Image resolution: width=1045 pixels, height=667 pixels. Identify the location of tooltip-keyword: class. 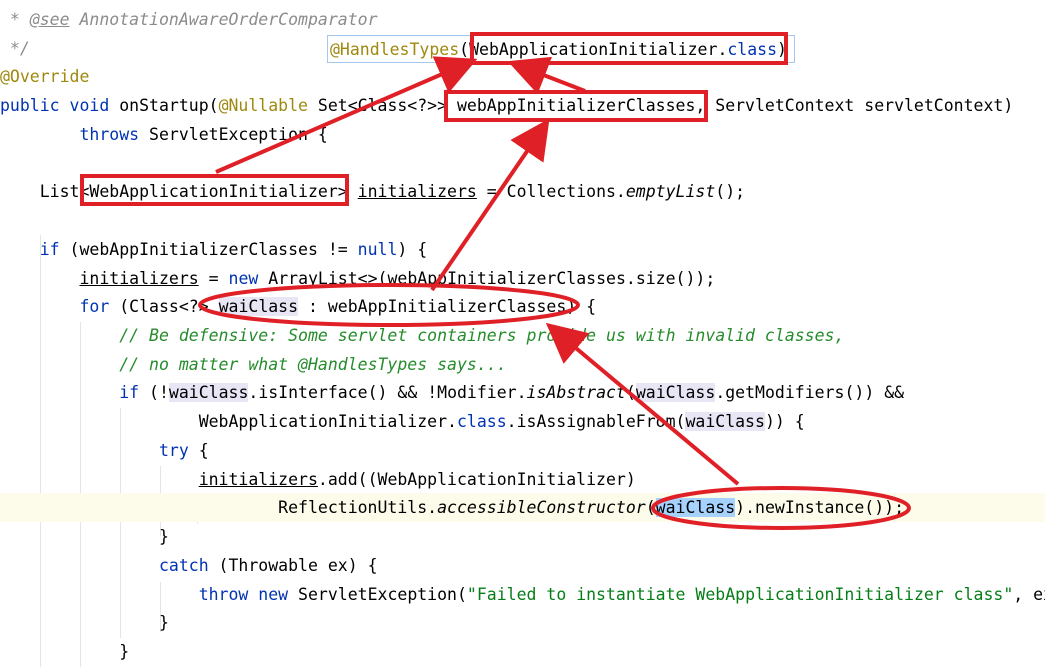
(752, 49).